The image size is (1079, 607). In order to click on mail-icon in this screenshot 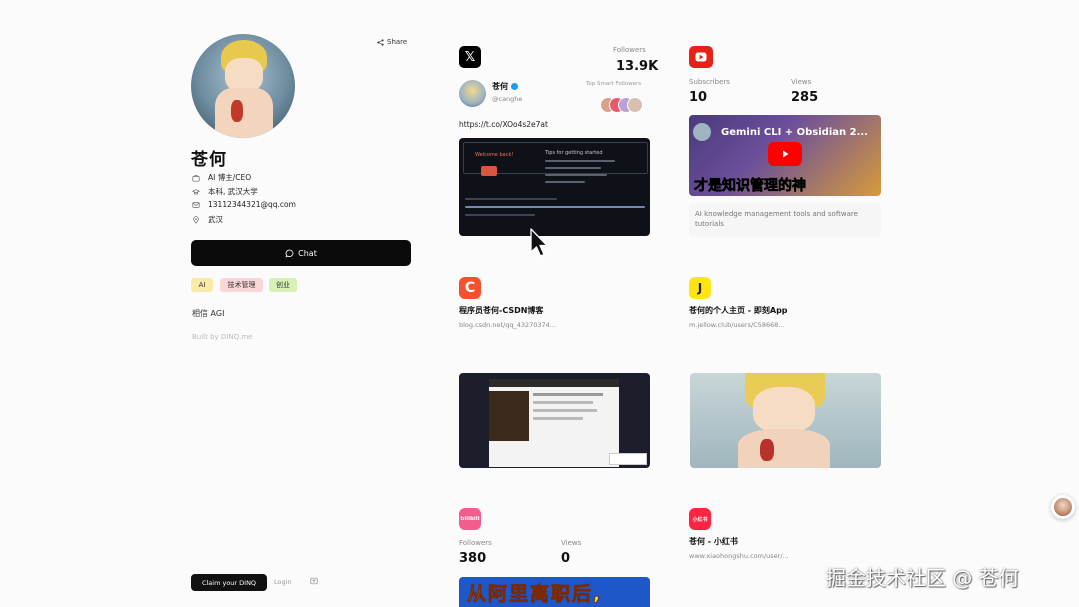, I will do `click(196, 204)`.